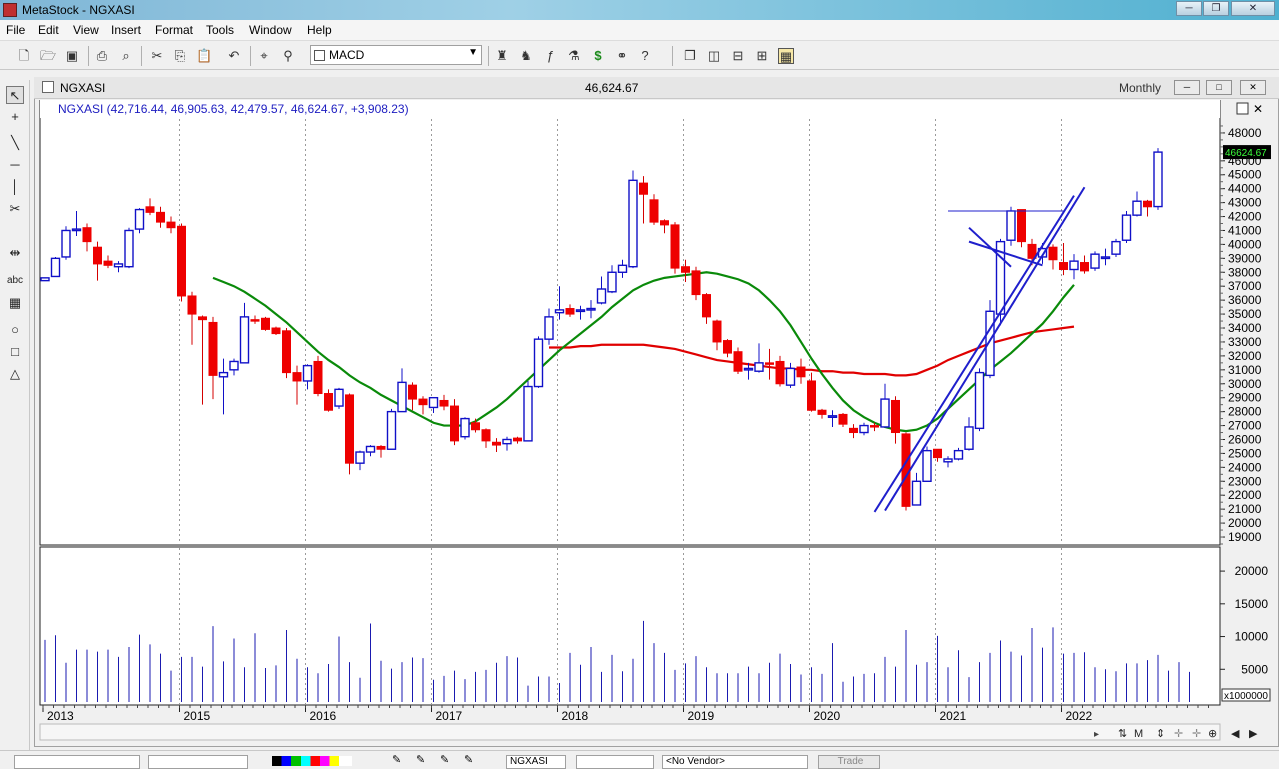  What do you see at coordinates (1187, 87) in the screenshot?
I see `chart-minimize-button: ─` at bounding box center [1187, 87].